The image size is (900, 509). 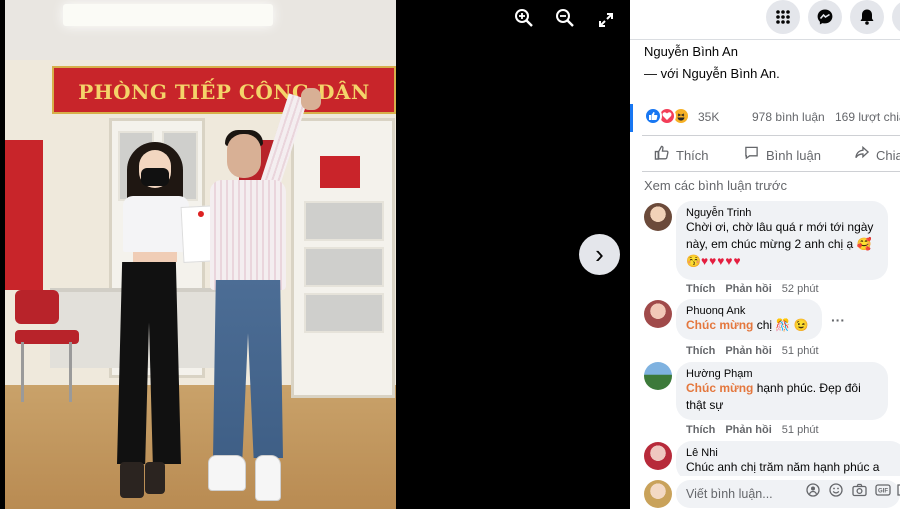 I want to click on tagged-line: — với Nguyễn Bình An., so click(x=712, y=73).